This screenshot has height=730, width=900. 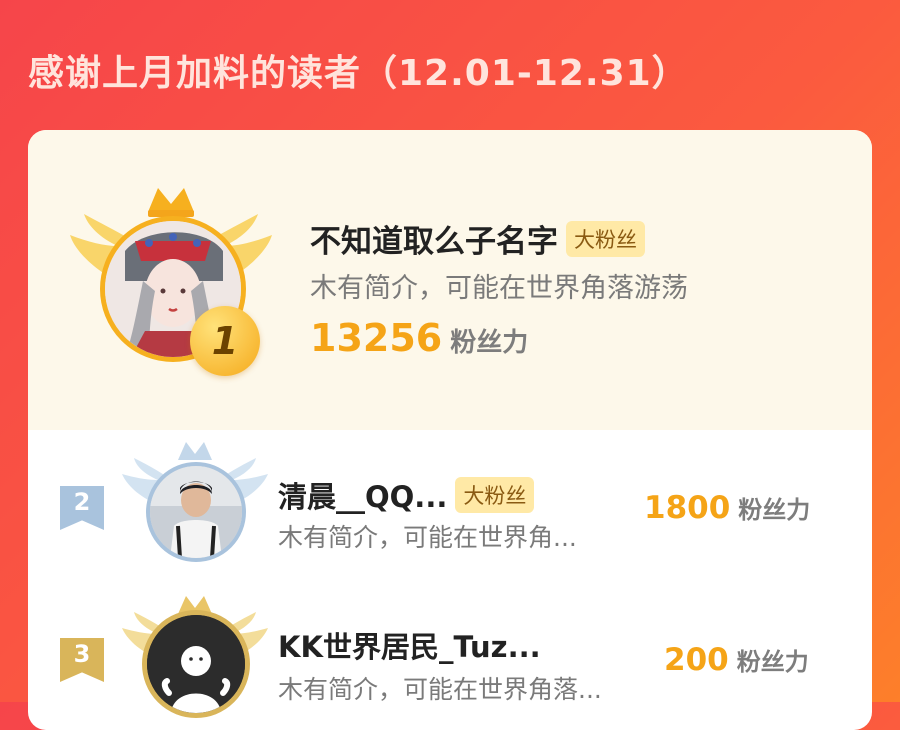 I want to click on score-line: 13256 粉丝力, so click(x=419, y=338).